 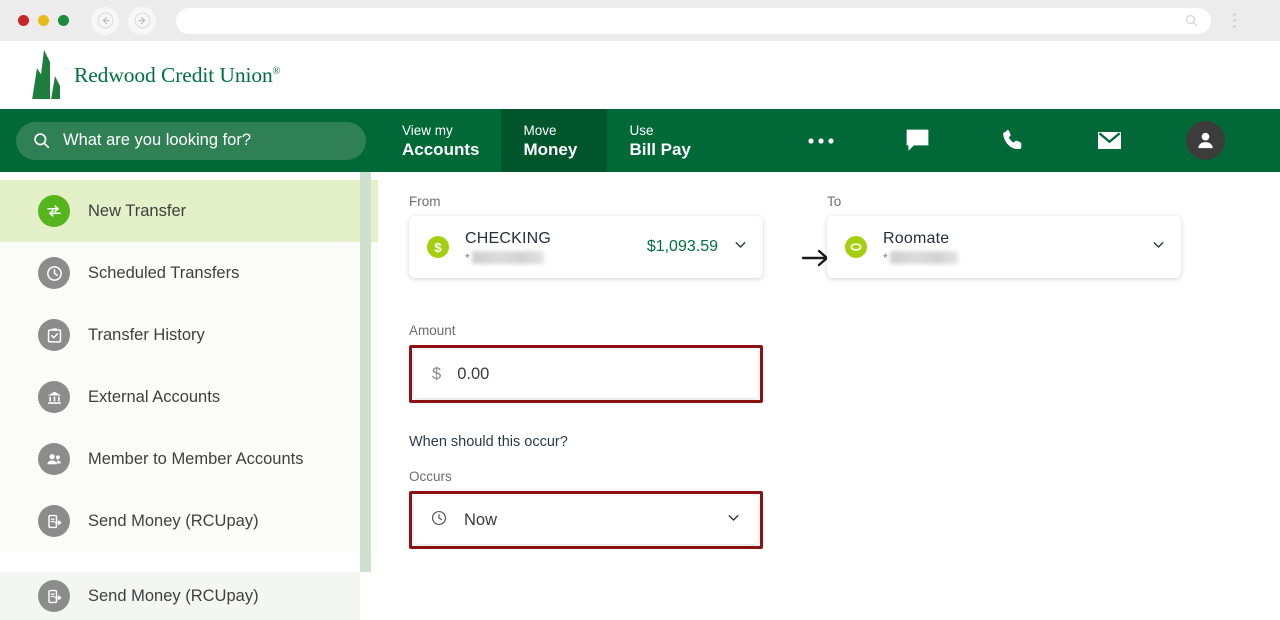 What do you see at coordinates (1016, 258) in the screenshot?
I see `to-account-mask: *` at bounding box center [1016, 258].